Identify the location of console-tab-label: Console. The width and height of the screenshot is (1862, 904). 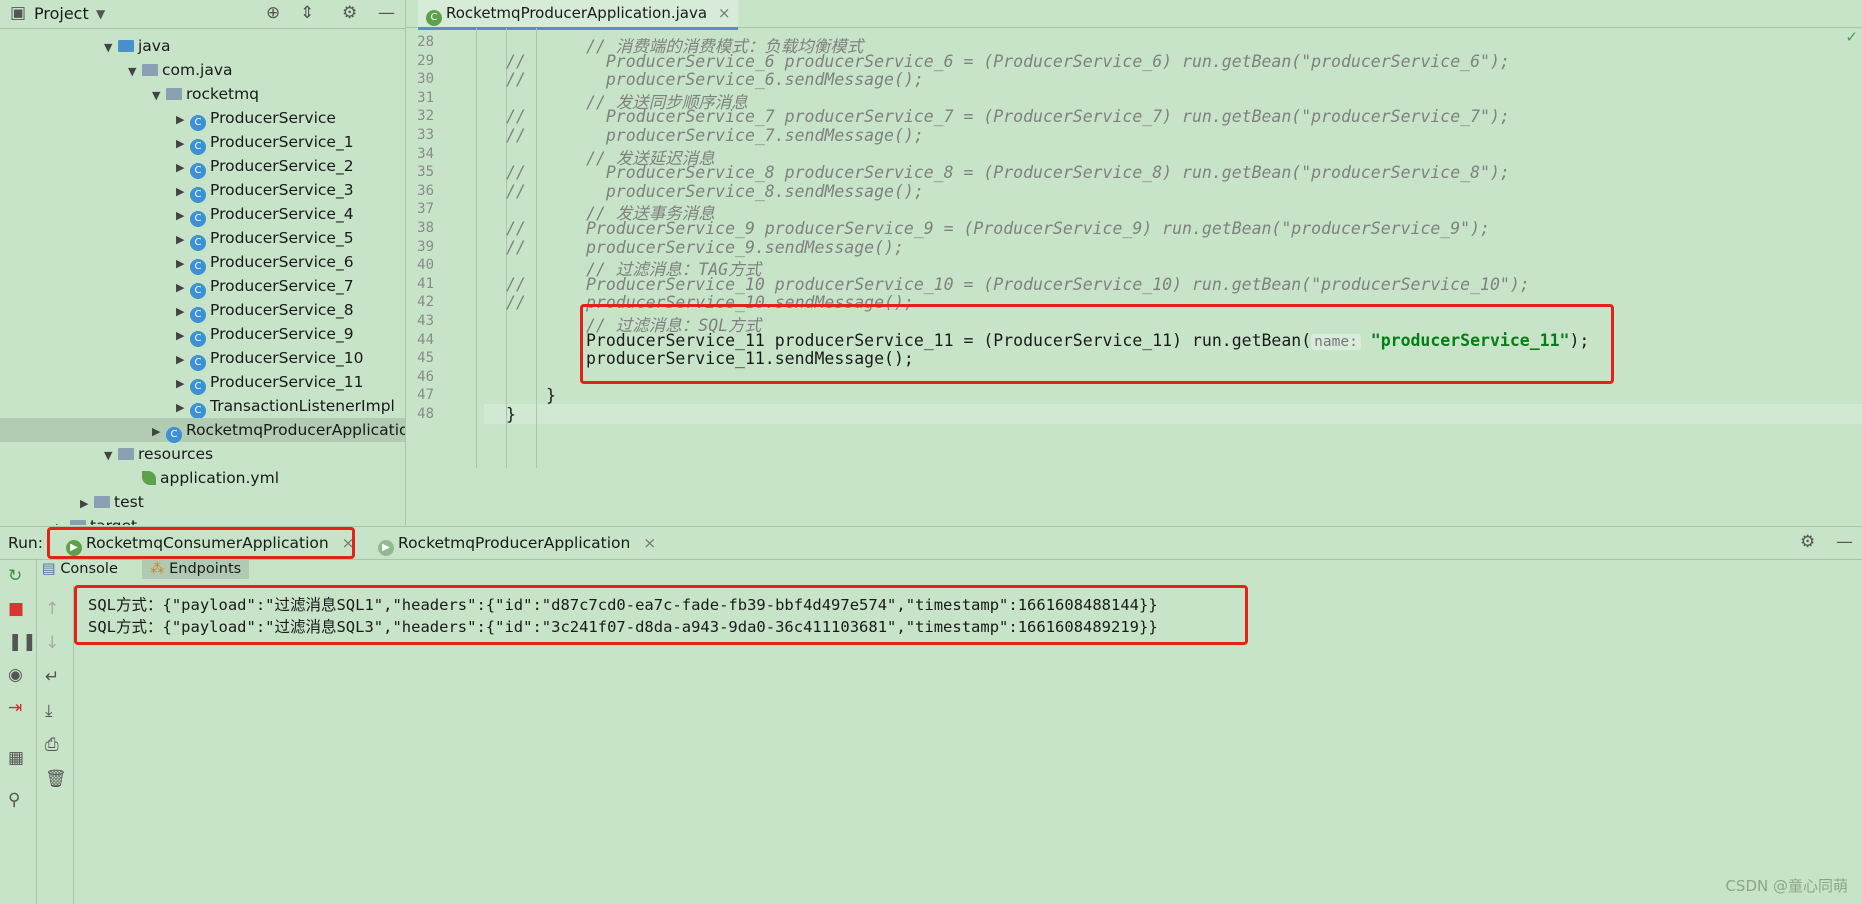
(89, 569).